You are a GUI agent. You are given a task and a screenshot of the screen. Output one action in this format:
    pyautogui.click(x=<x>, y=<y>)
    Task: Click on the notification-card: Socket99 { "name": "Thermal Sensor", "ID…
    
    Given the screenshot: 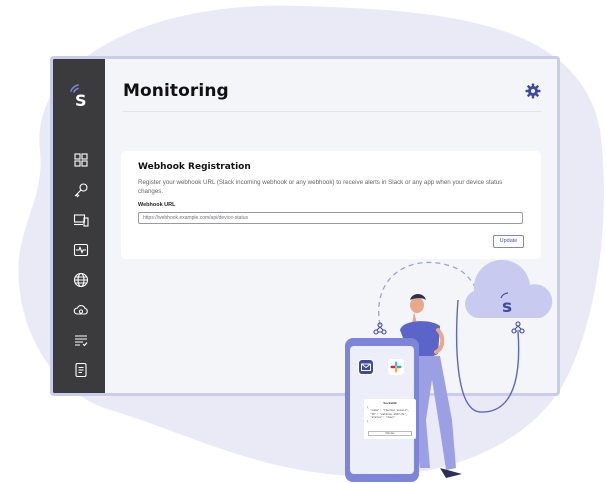 What is the action you would take?
    pyautogui.click(x=390, y=419)
    